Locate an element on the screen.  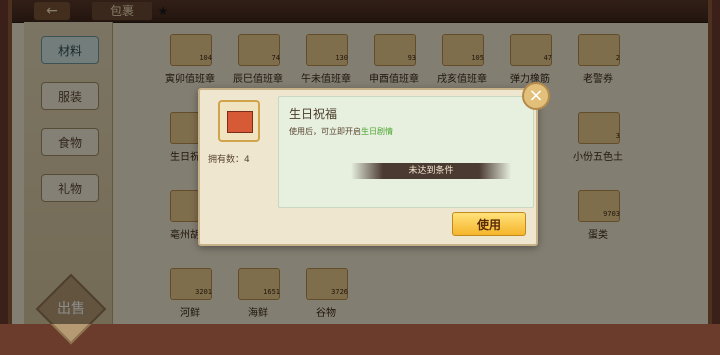
gift-shape is located at coordinates (240, 122).